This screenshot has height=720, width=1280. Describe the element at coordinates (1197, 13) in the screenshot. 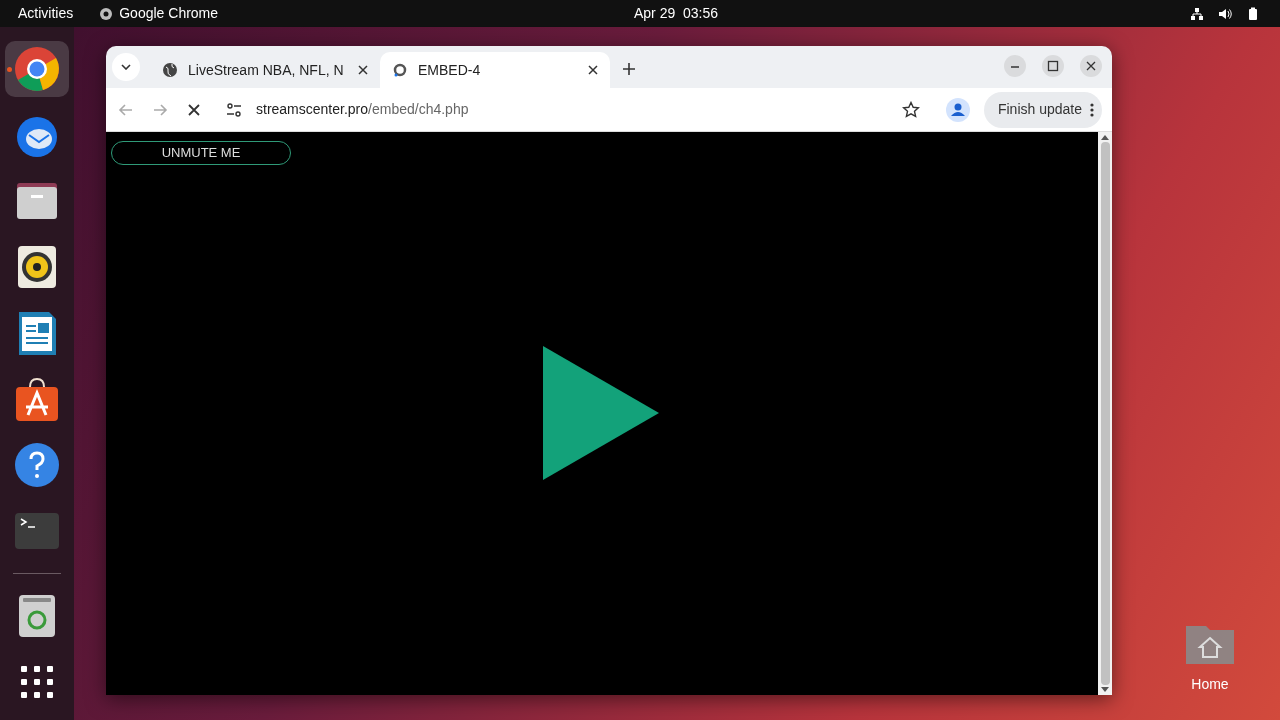

I see `network-icon` at that location.